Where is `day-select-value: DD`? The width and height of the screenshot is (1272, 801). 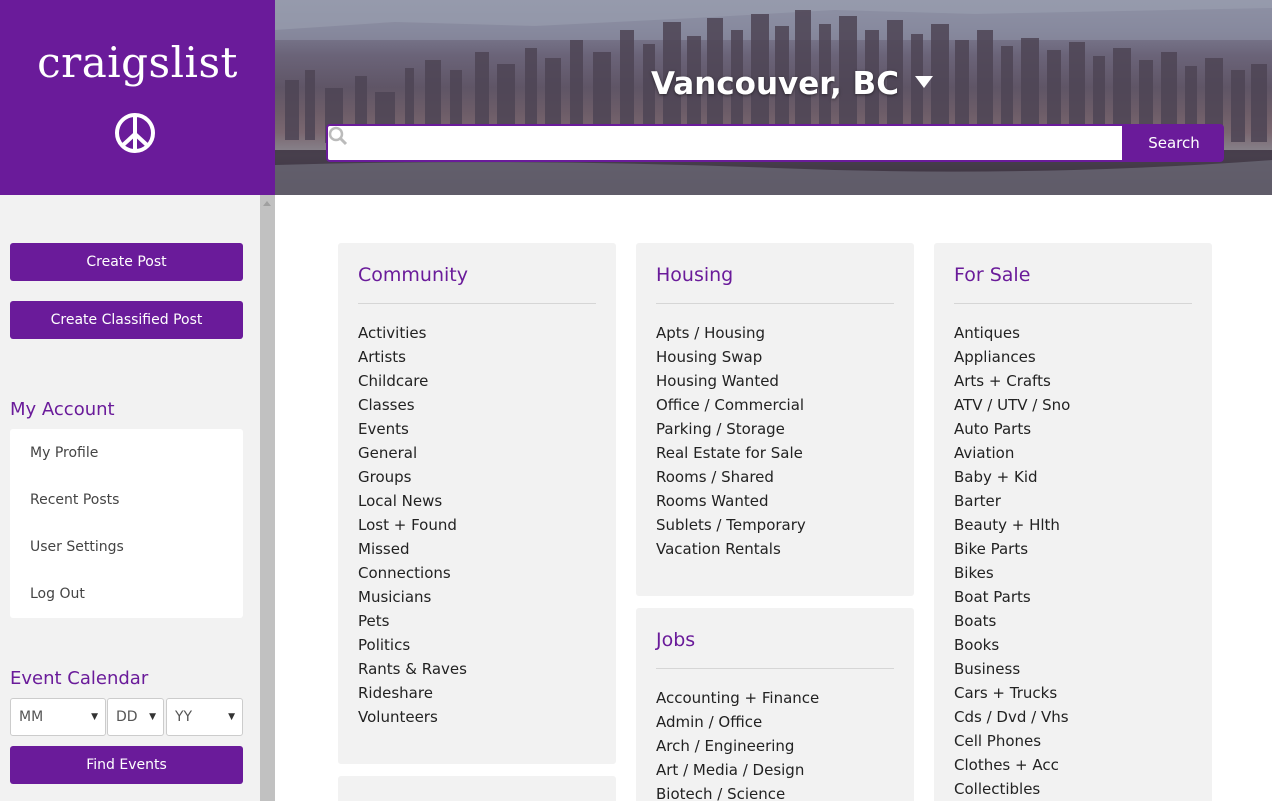 day-select-value: DD is located at coordinates (127, 717).